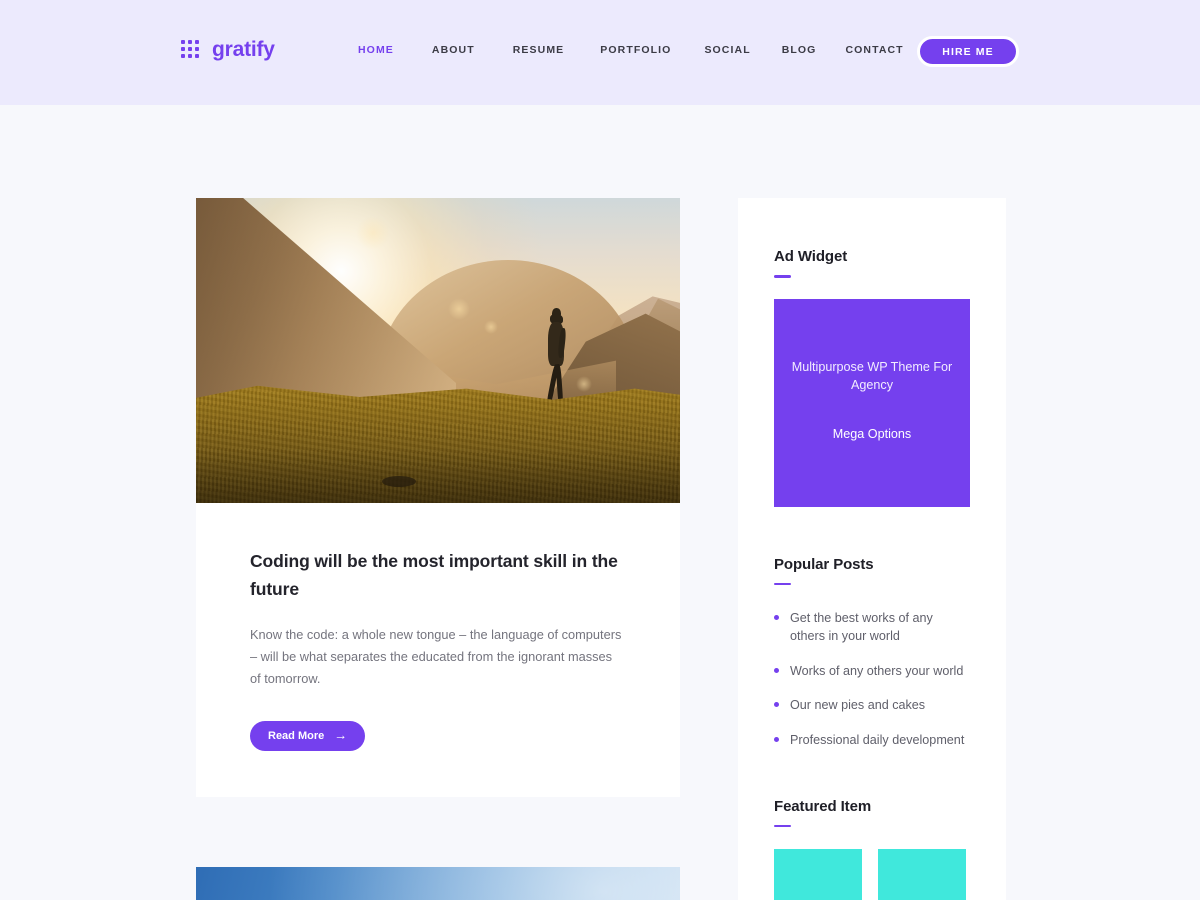 The height and width of the screenshot is (900, 1200). I want to click on list-item: Professional daily development, so click(872, 740).